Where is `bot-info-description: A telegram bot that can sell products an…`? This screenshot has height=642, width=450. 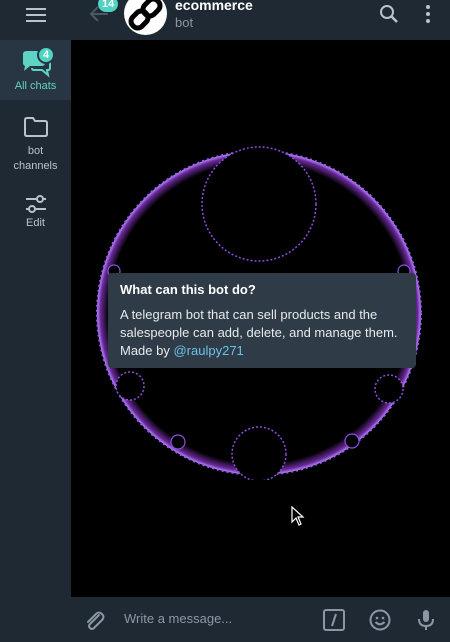
bot-info-description: A telegram bot that can sell products an… is located at coordinates (262, 333).